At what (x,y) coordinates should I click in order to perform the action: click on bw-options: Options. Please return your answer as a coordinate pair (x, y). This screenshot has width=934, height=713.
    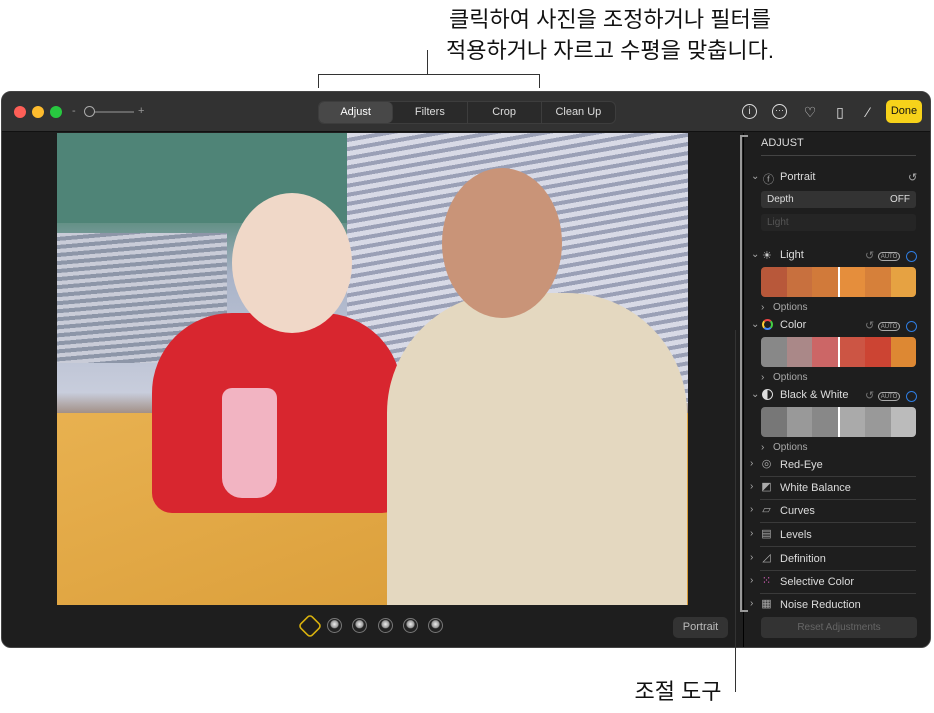
    Looking at the image, I should click on (790, 447).